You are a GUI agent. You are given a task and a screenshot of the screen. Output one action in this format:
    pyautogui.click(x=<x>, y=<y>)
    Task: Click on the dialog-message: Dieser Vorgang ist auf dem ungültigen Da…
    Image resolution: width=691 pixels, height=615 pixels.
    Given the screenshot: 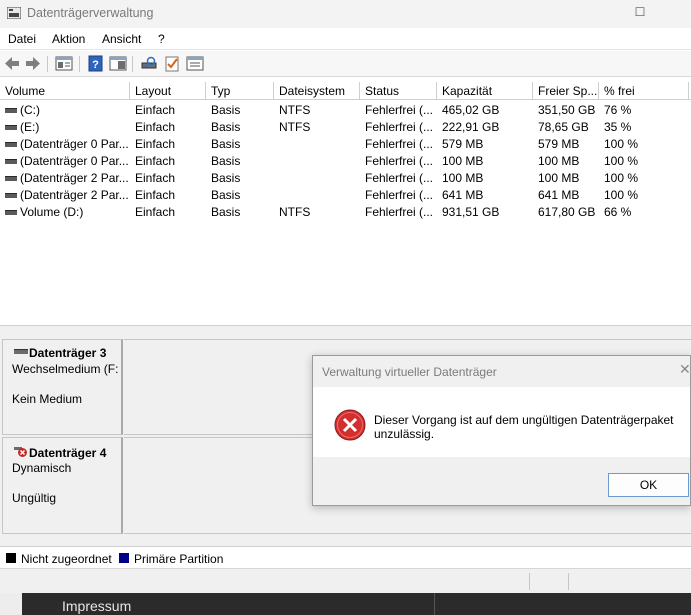 What is the action you would take?
    pyautogui.click(x=524, y=420)
    